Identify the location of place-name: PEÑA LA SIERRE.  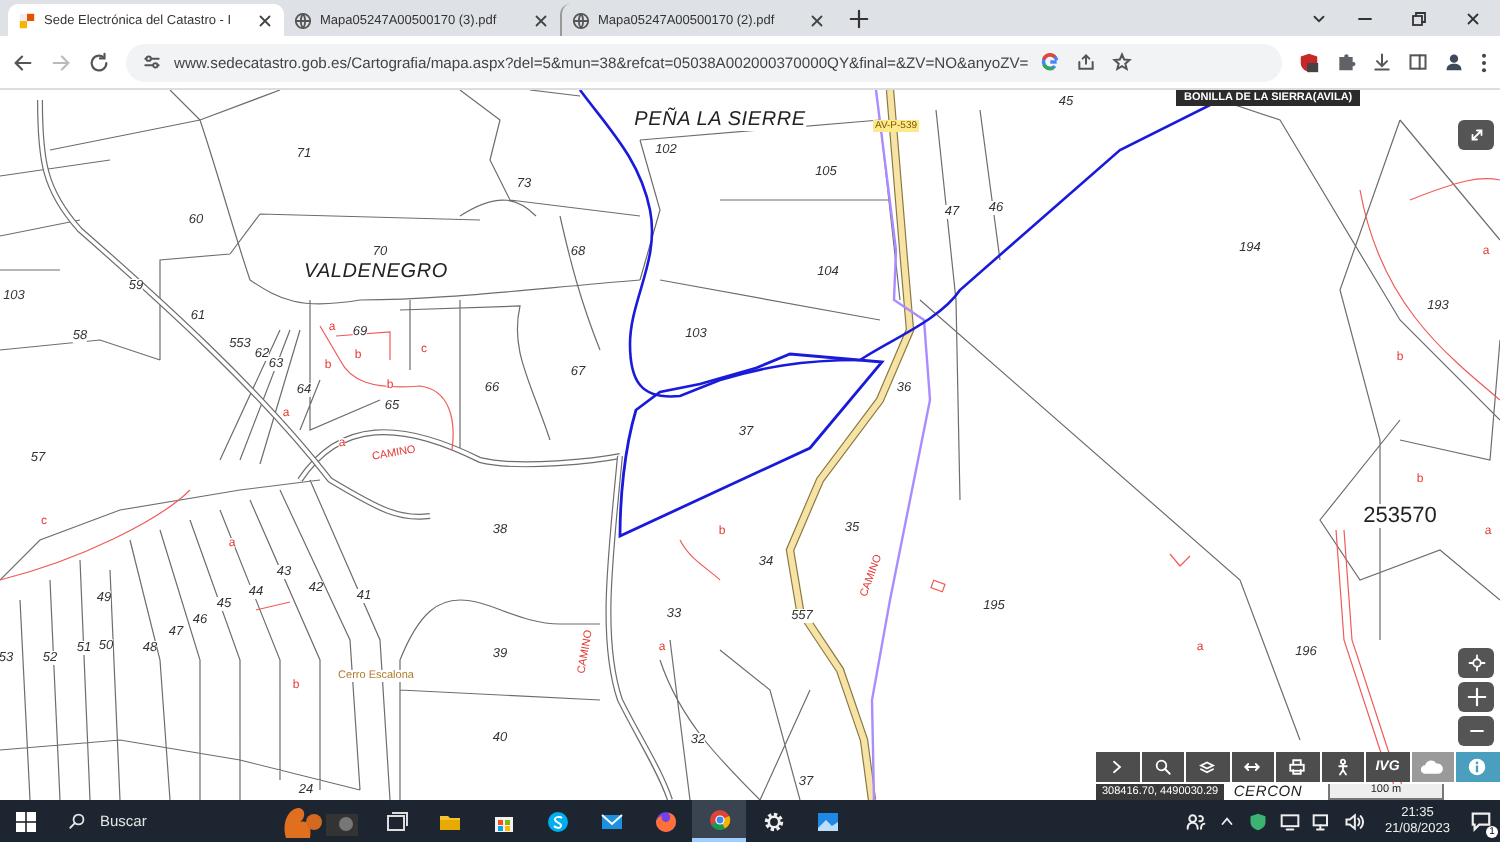
(720, 120).